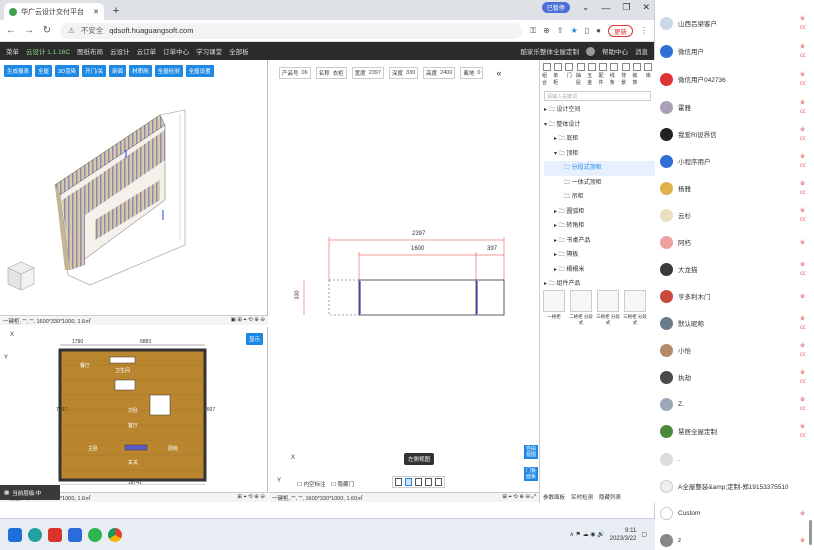  I want to click on plan-tools-icon: ⊞ ⌖ ⟲ ⊕ ⊖, so click(251, 497).